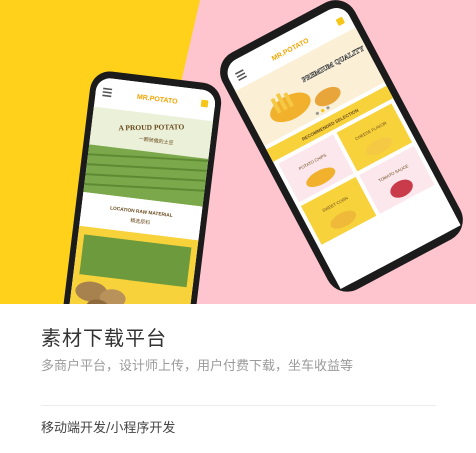 Image resolution: width=476 pixels, height=453 pixels. I want to click on project-title: 素材下载平台, so click(104, 336).